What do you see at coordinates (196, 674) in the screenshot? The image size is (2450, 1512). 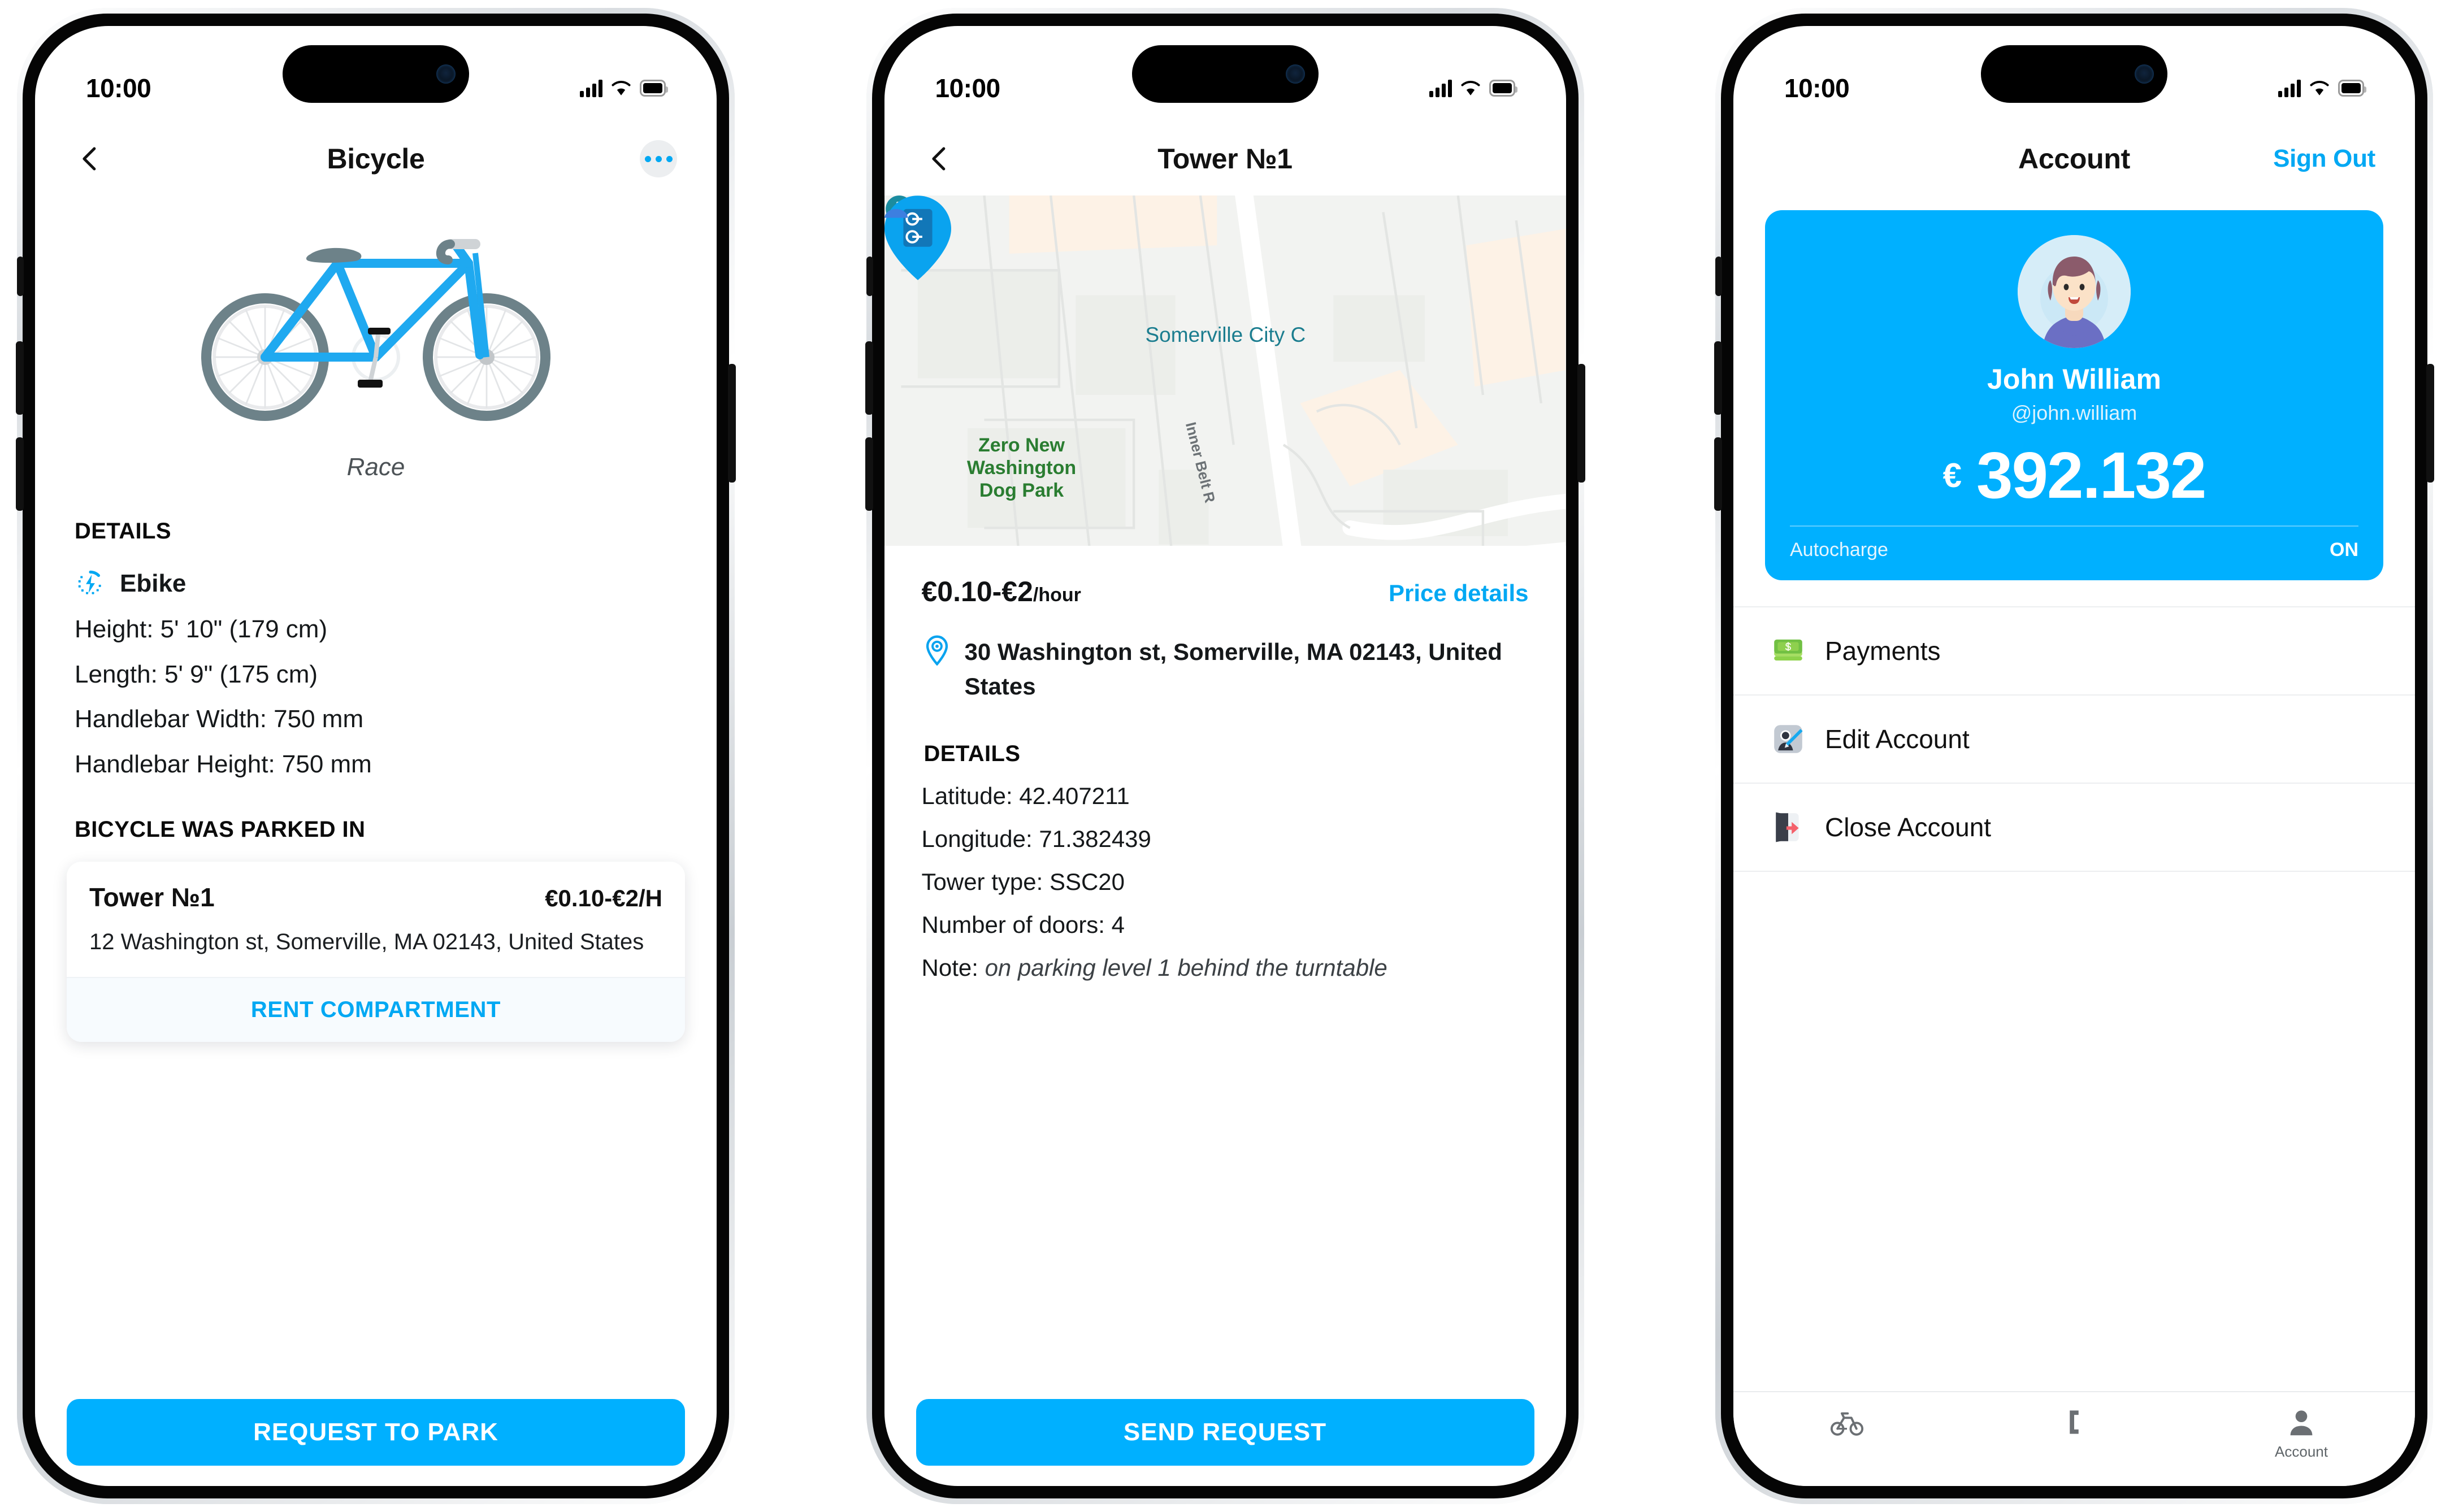 I see `spec-length: Length: 5' 9" (175 cm)` at bounding box center [196, 674].